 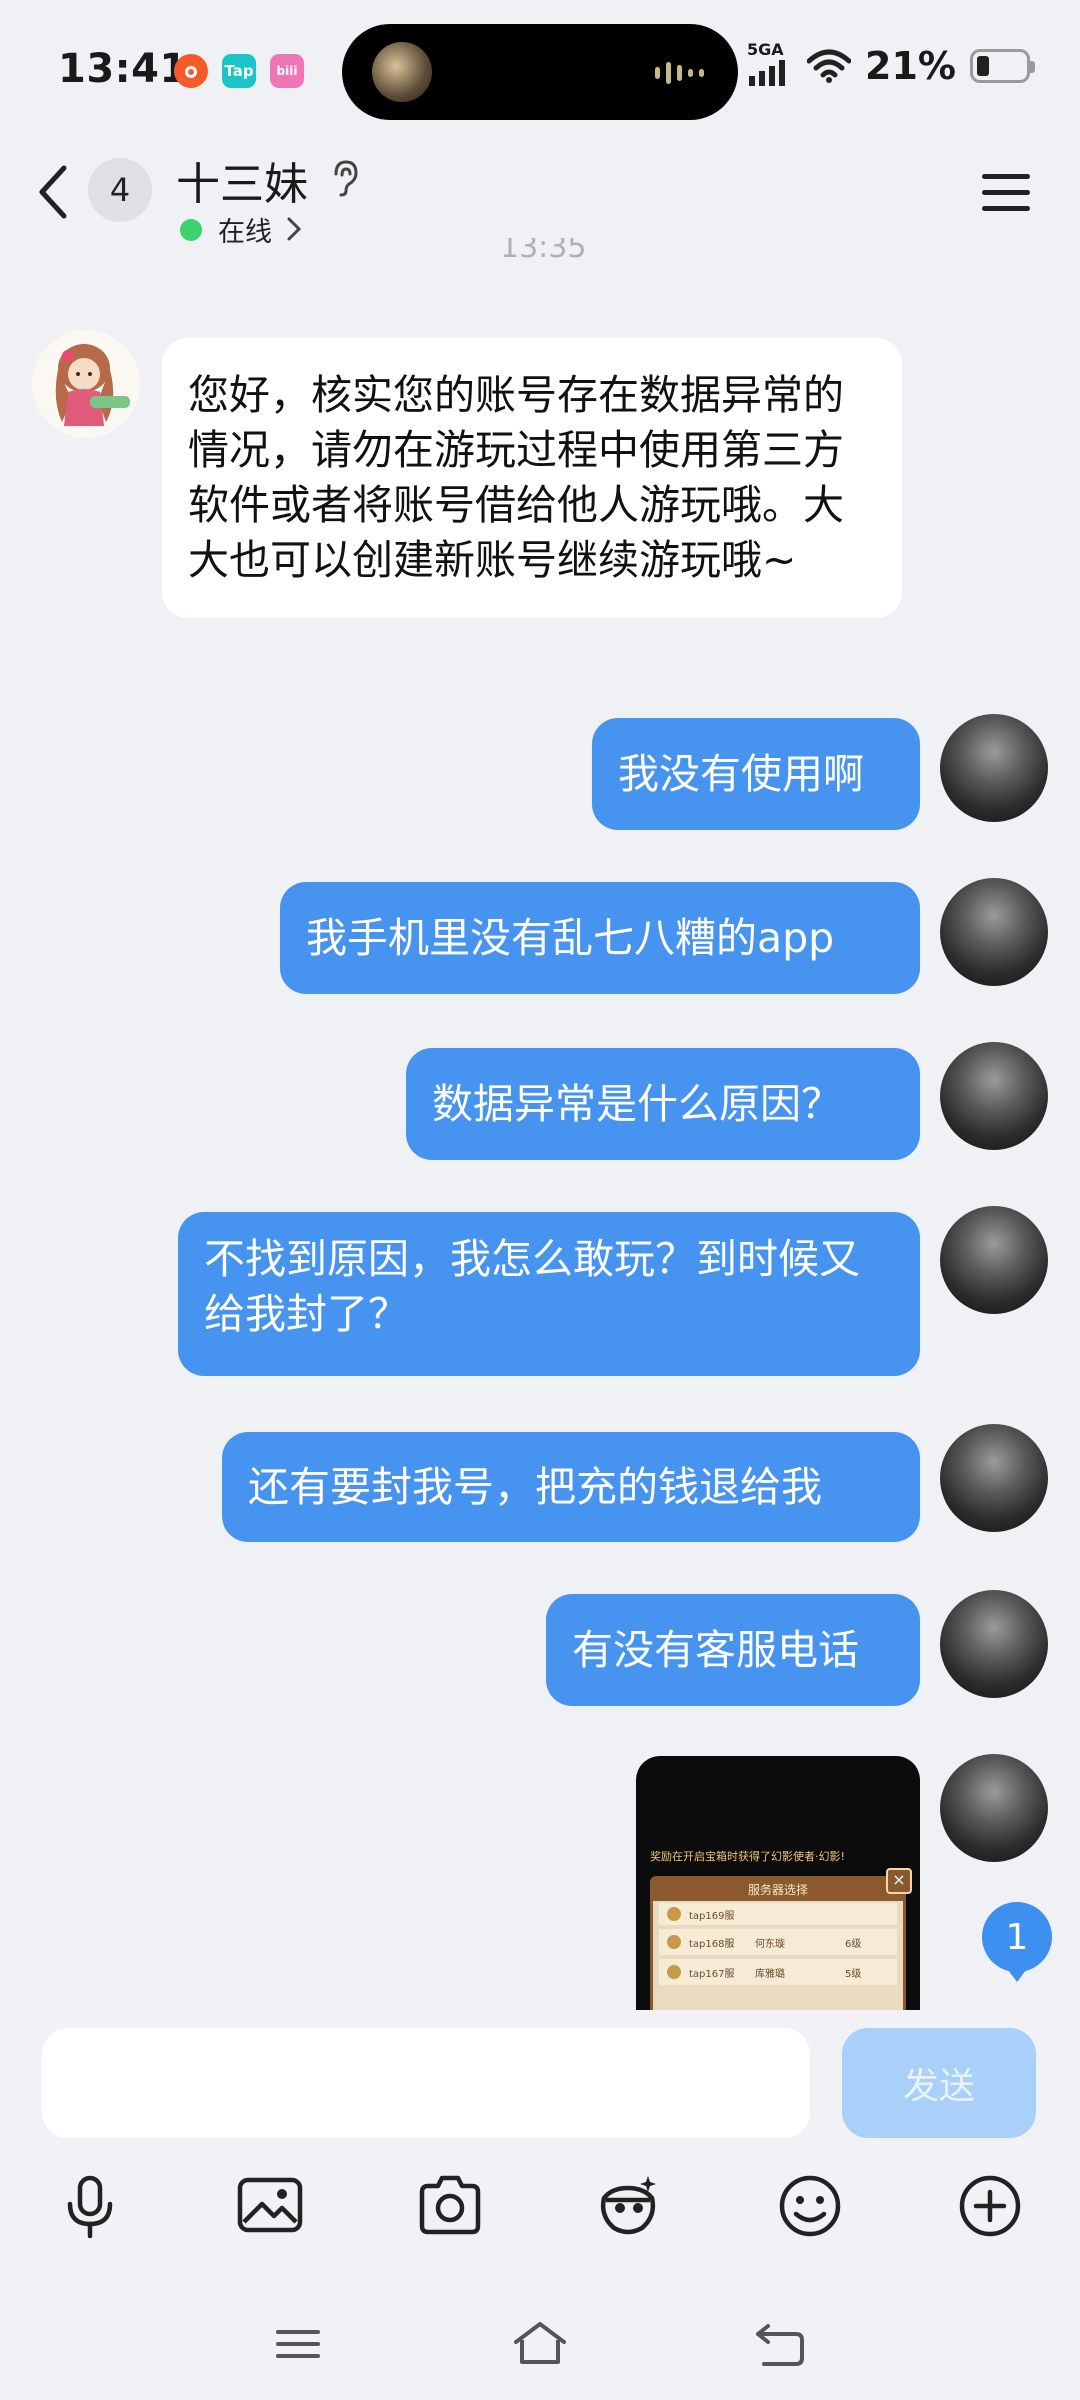 What do you see at coordinates (767, 73) in the screenshot?
I see `cellular-signal-icon` at bounding box center [767, 73].